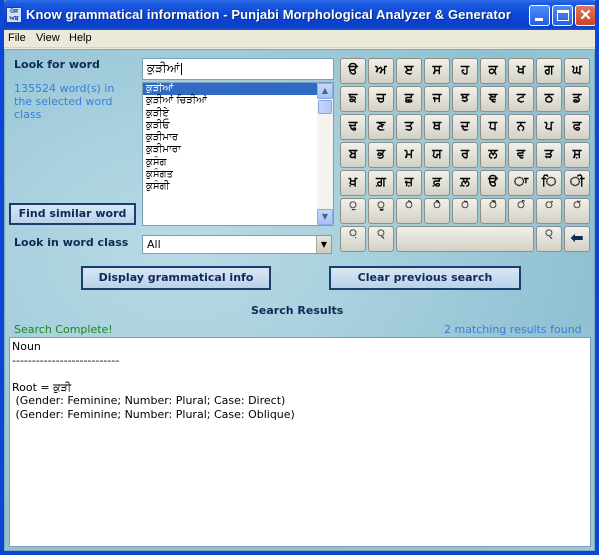  Describe the element at coordinates (325, 154) in the screenshot. I see `word-list-scrollbar: ▲ ▼` at that location.